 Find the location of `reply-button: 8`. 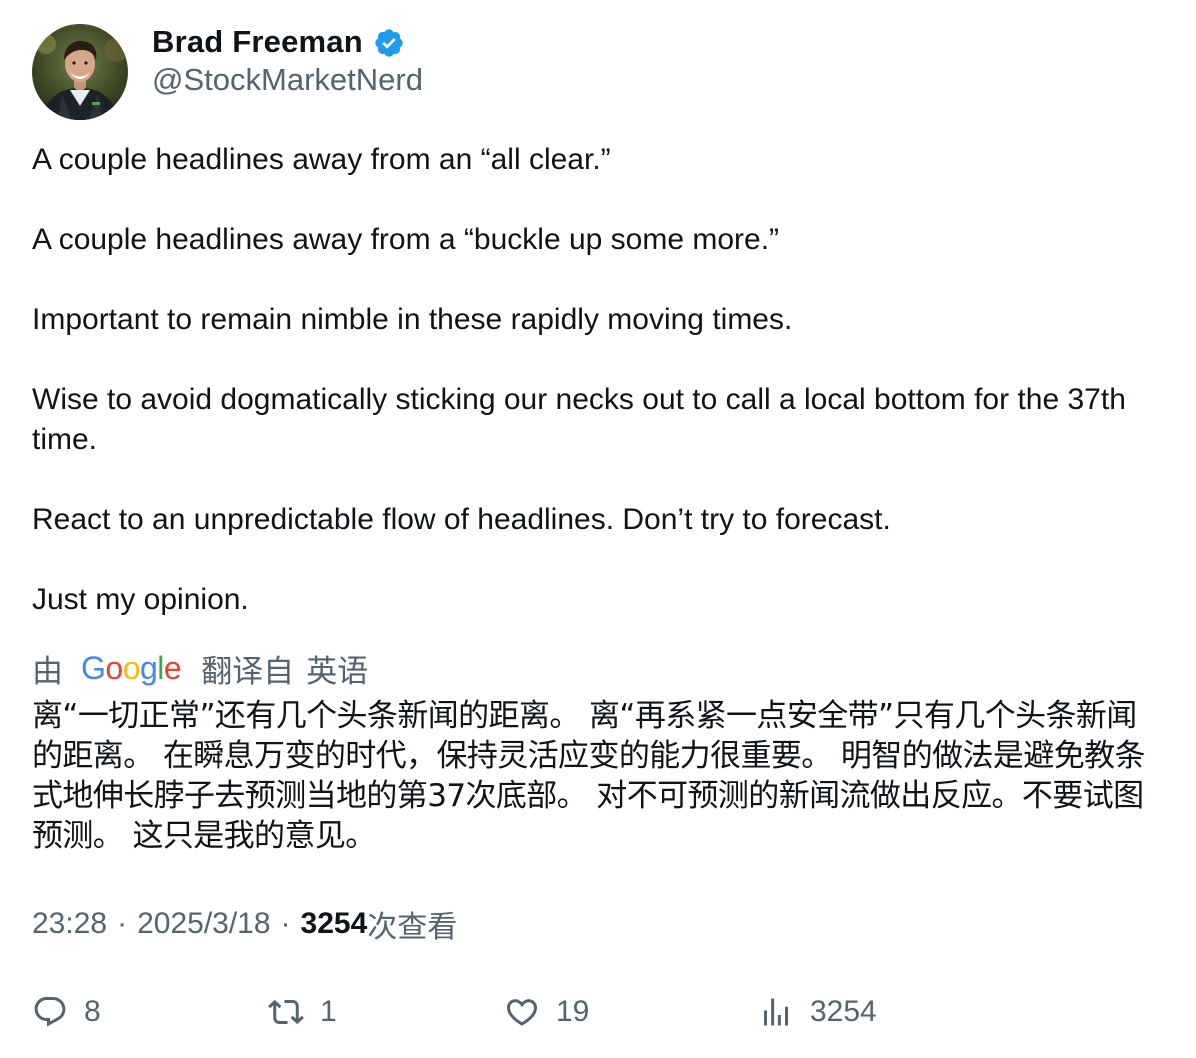

reply-button: 8 is located at coordinates (66, 1012).